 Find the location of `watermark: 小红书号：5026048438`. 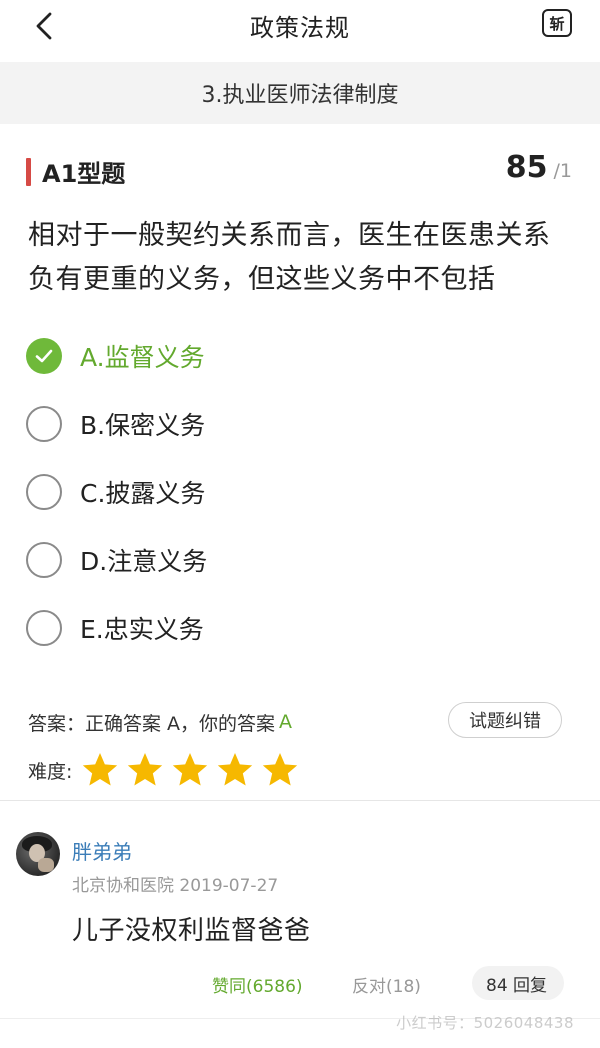

watermark: 小红书号：5026048438 is located at coordinates (485, 1023).